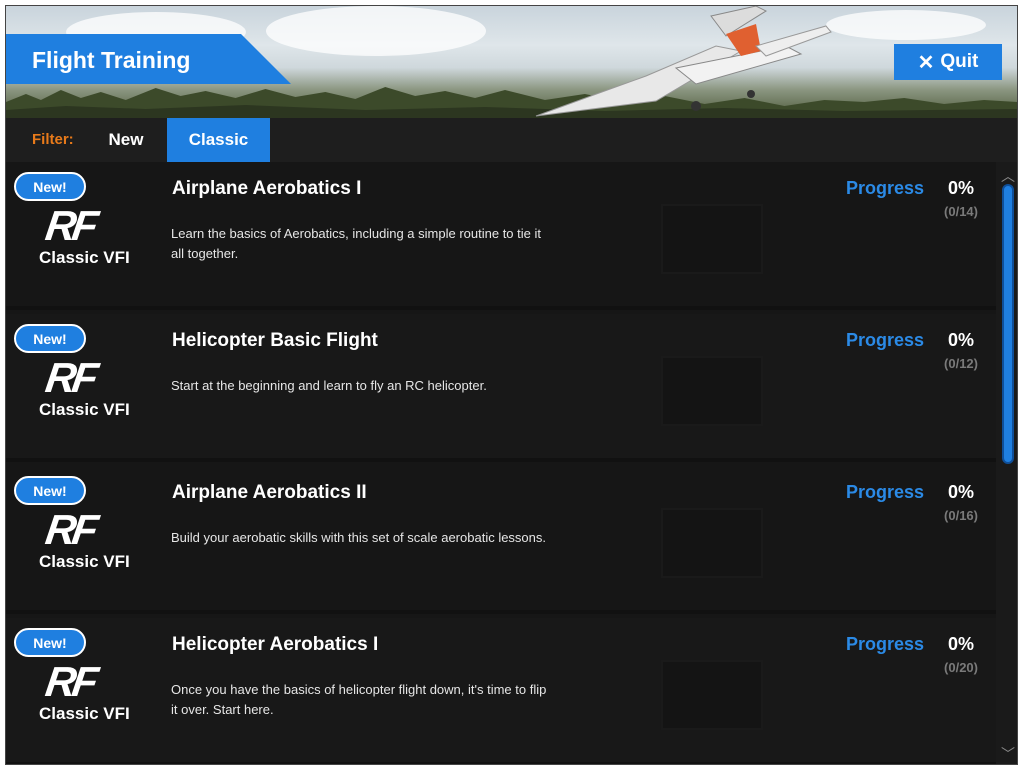 The width and height of the screenshot is (1021, 768). Describe the element at coordinates (275, 644) in the screenshot. I see `course-title: Helicopter Aerobatics I` at that location.